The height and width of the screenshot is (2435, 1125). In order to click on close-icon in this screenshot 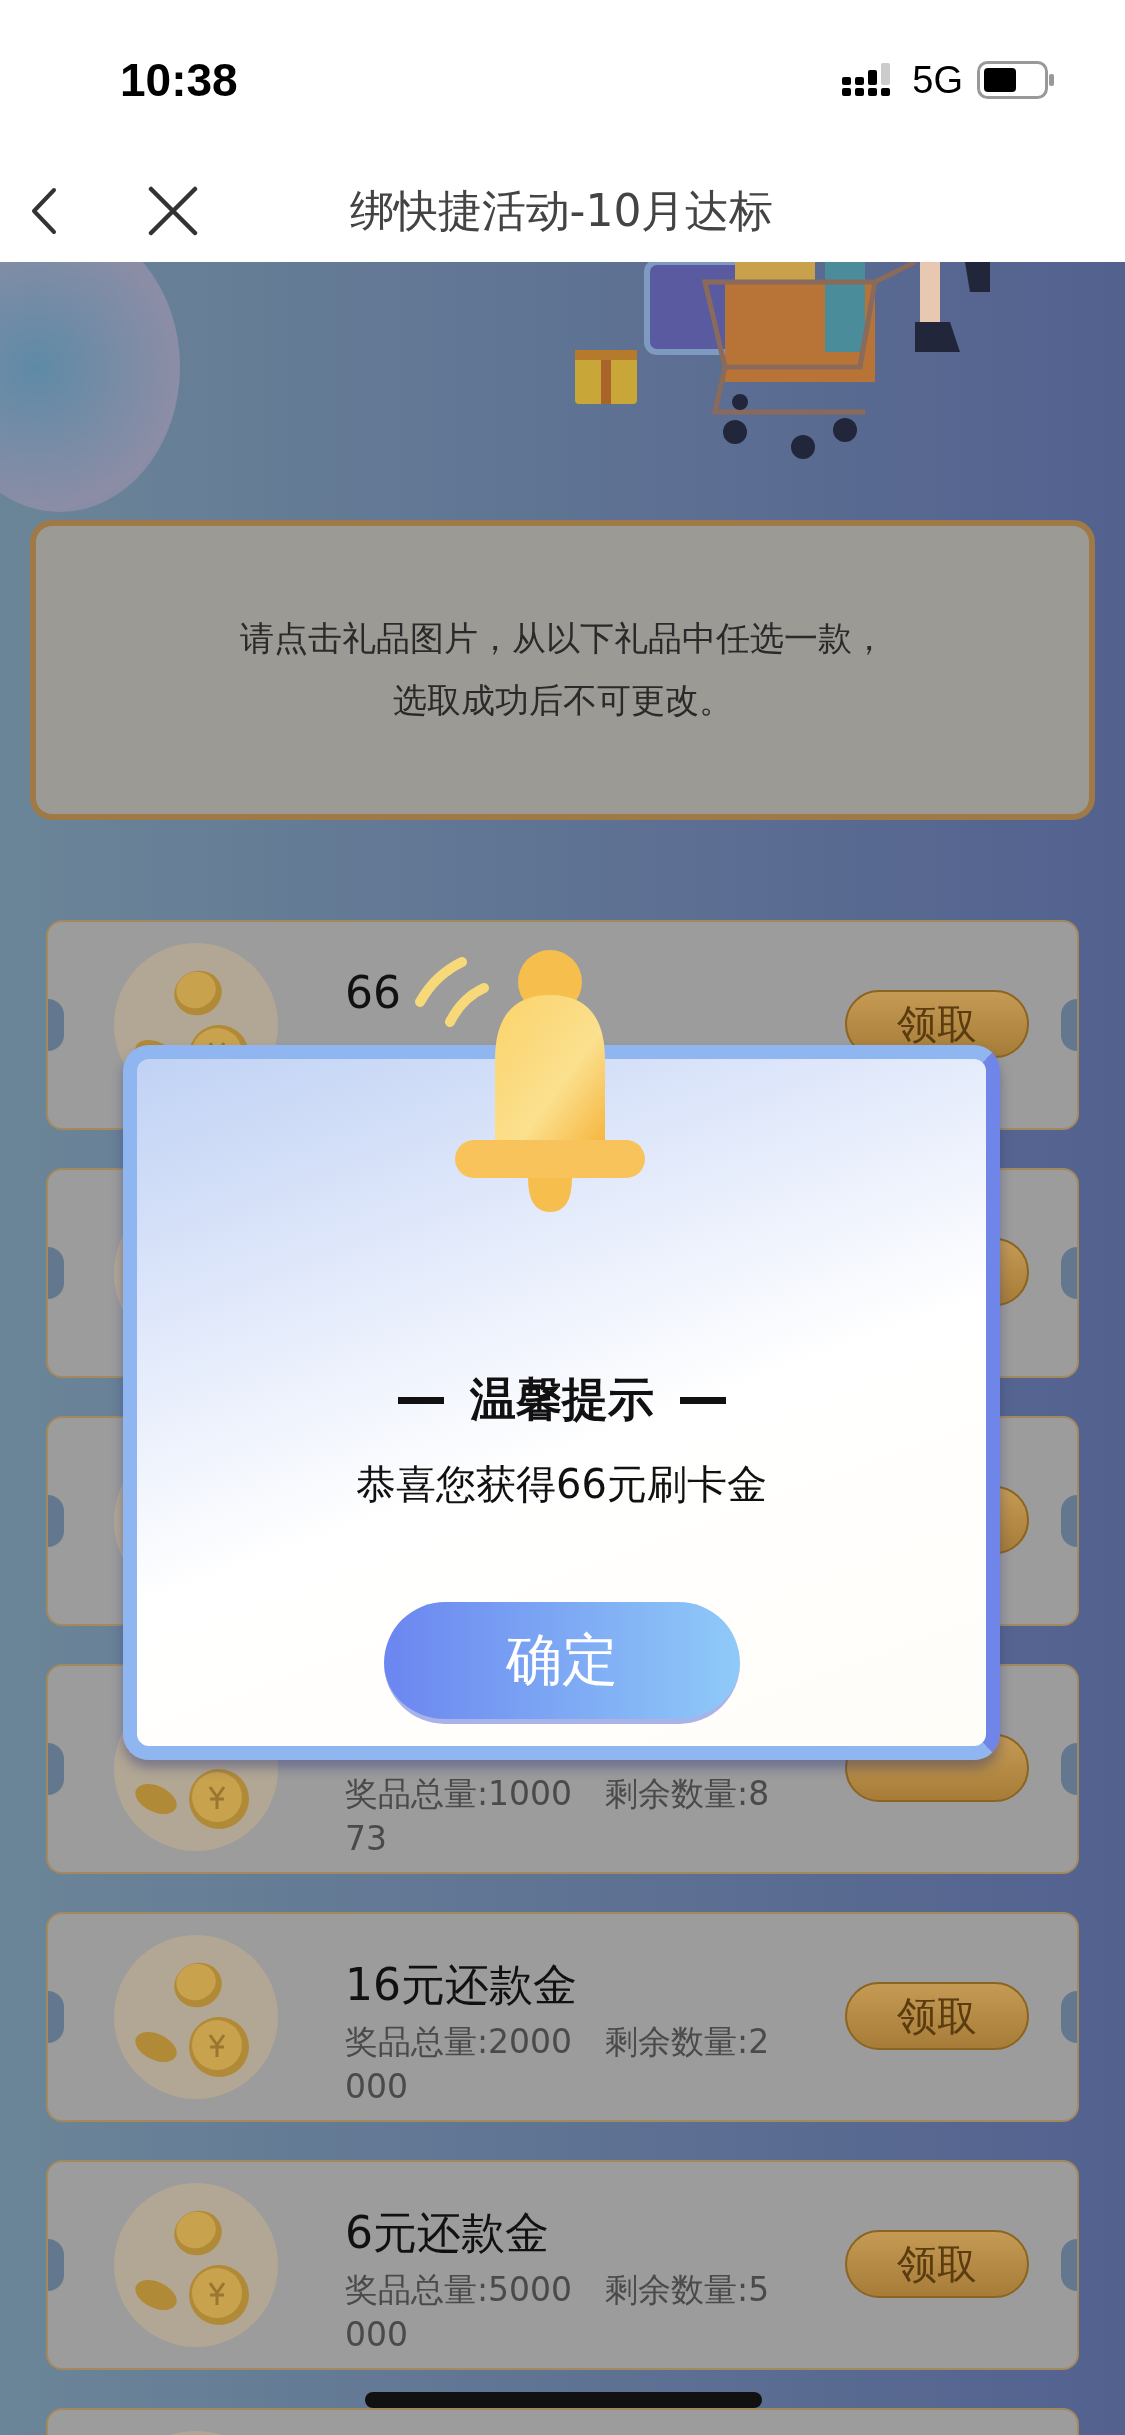, I will do `click(173, 211)`.